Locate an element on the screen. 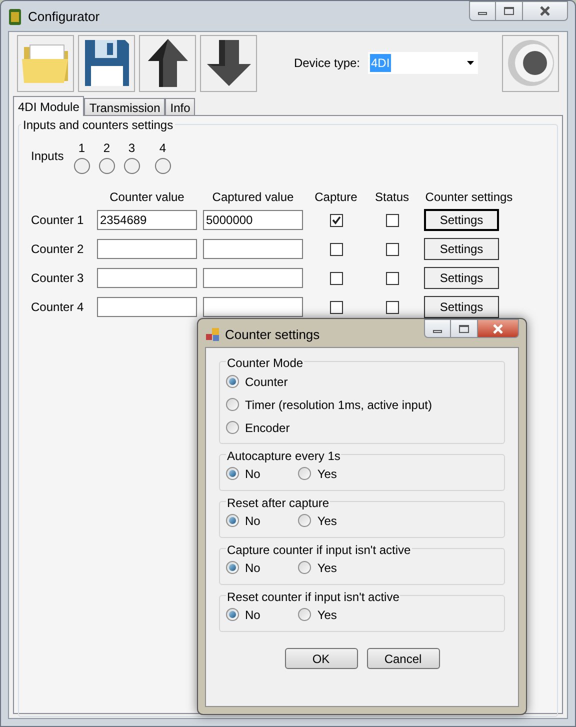 The width and height of the screenshot is (576, 727). dropdown-arrow-icon is located at coordinates (470, 63).